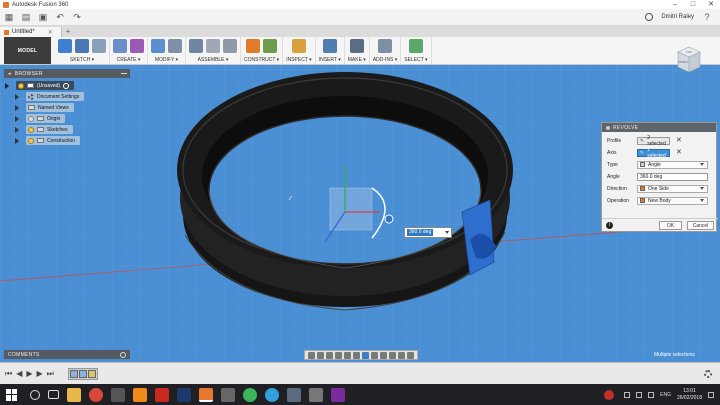 The image size is (720, 405). I want to click on profile-row: Profile ↖ 2 selected ✕, so click(660, 141).